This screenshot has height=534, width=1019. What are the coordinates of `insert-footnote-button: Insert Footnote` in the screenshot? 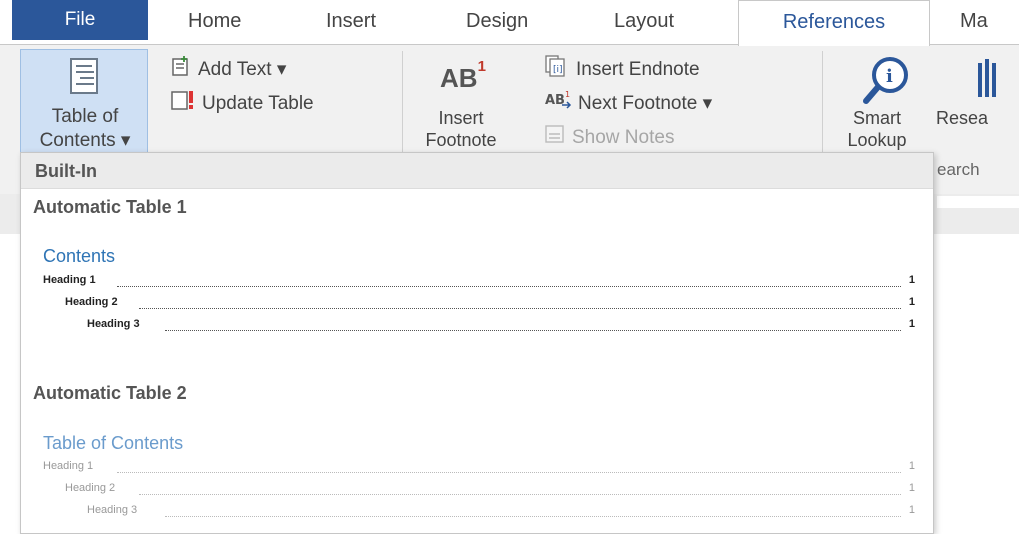 It's located at (461, 129).